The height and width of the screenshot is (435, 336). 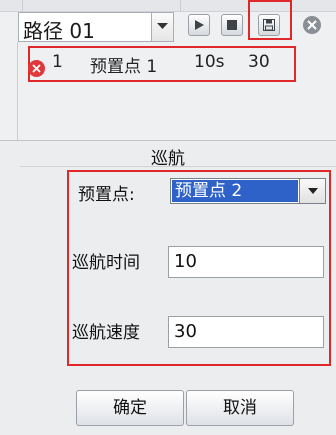 What do you see at coordinates (312, 25) in the screenshot?
I see `close-button` at bounding box center [312, 25].